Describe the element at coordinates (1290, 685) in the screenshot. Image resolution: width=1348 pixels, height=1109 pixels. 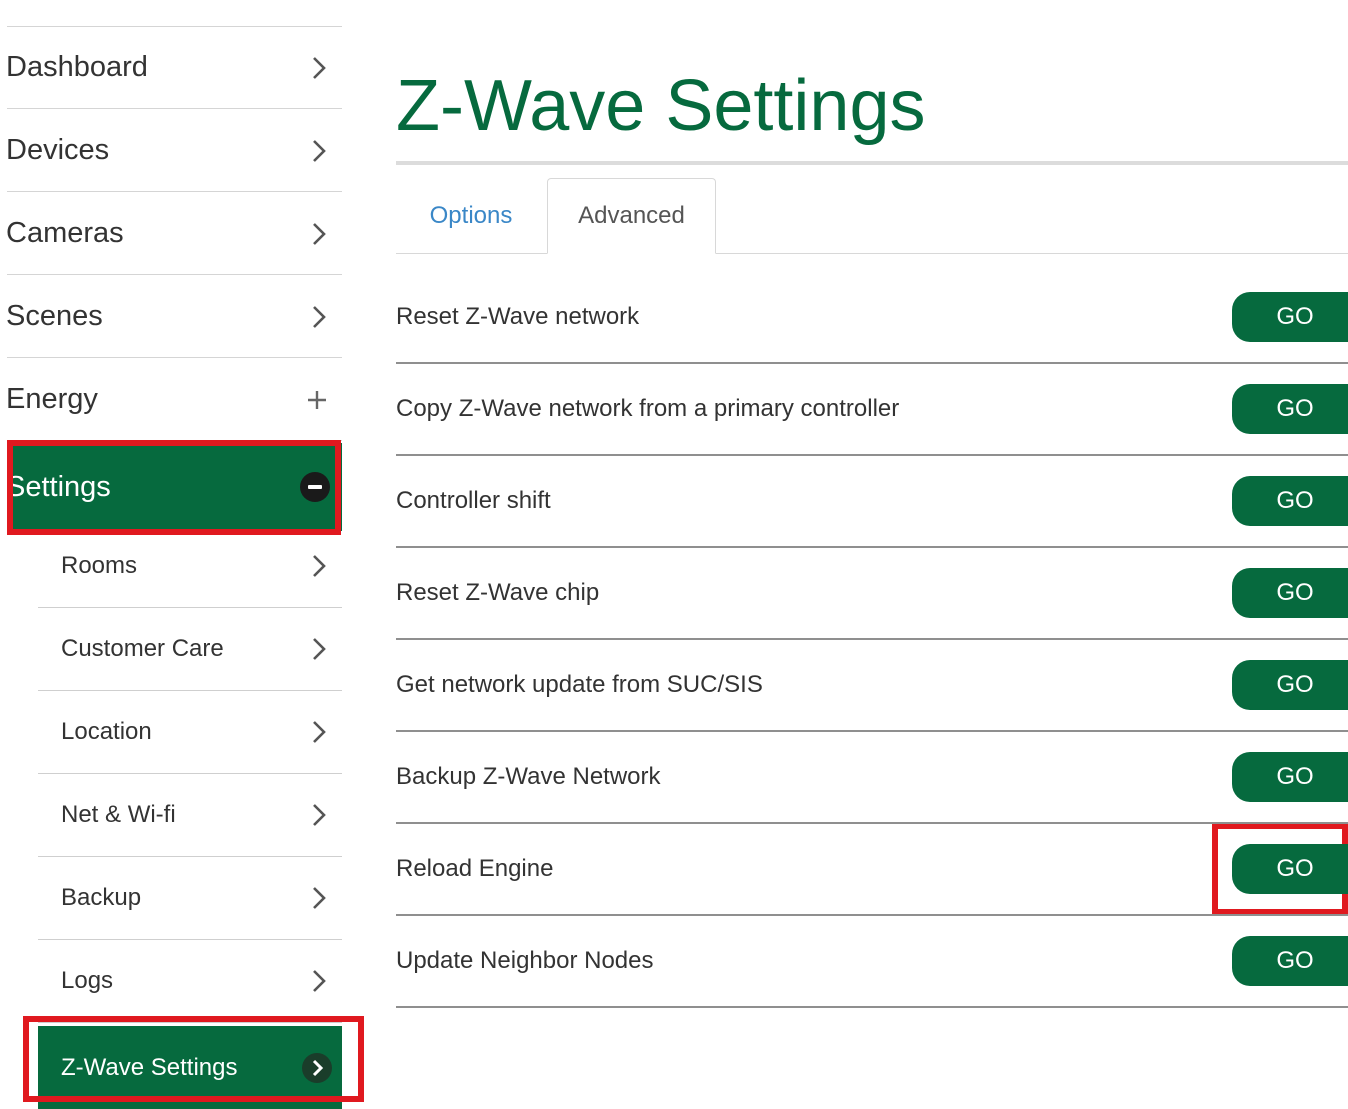
I see `network-update-go-button: GO` at that location.